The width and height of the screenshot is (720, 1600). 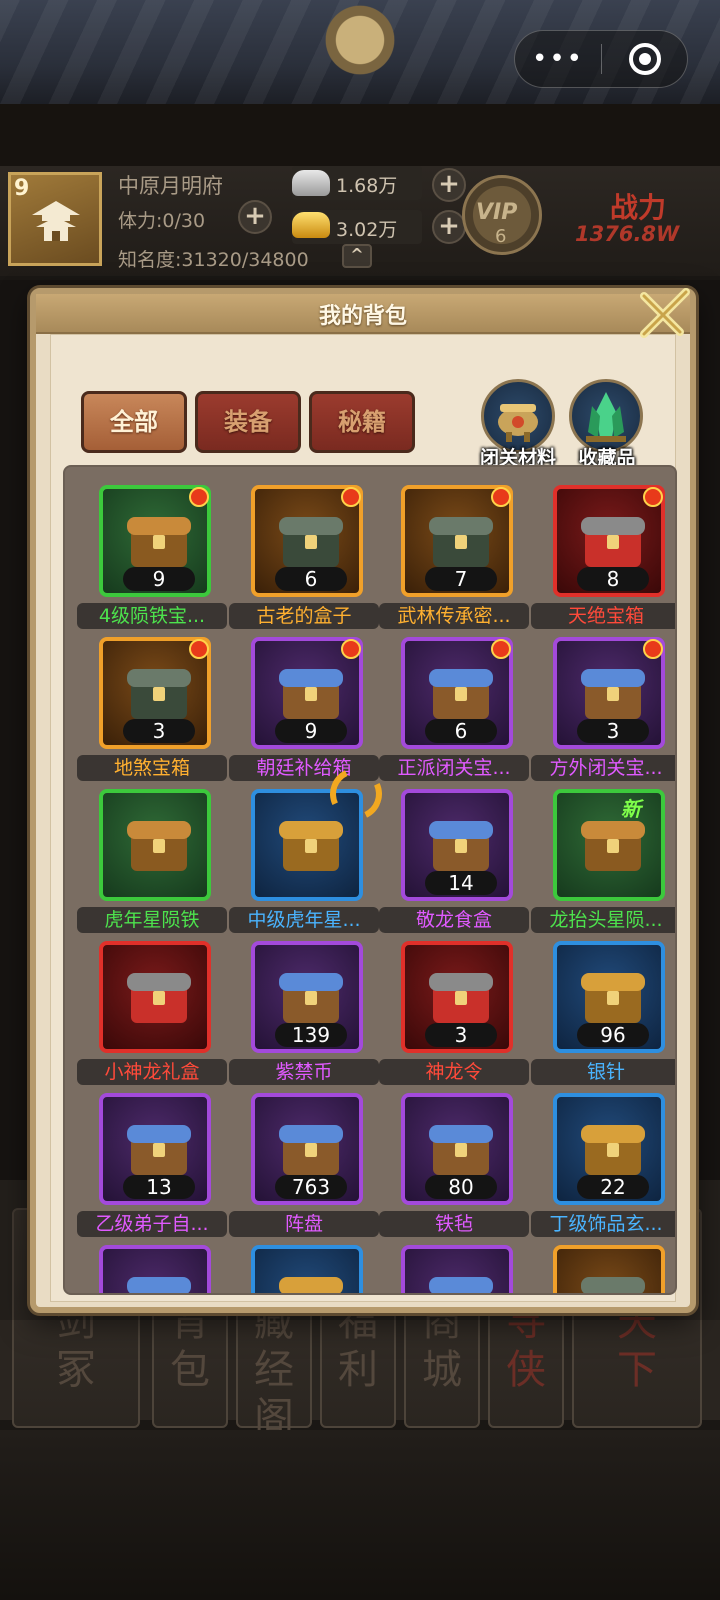 I want to click on gold-coin-icon, so click(x=311, y=998).